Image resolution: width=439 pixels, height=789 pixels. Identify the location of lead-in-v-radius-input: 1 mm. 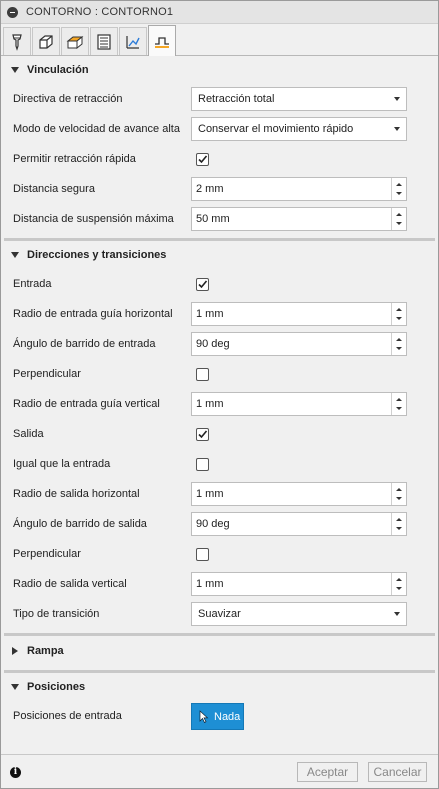
(299, 404).